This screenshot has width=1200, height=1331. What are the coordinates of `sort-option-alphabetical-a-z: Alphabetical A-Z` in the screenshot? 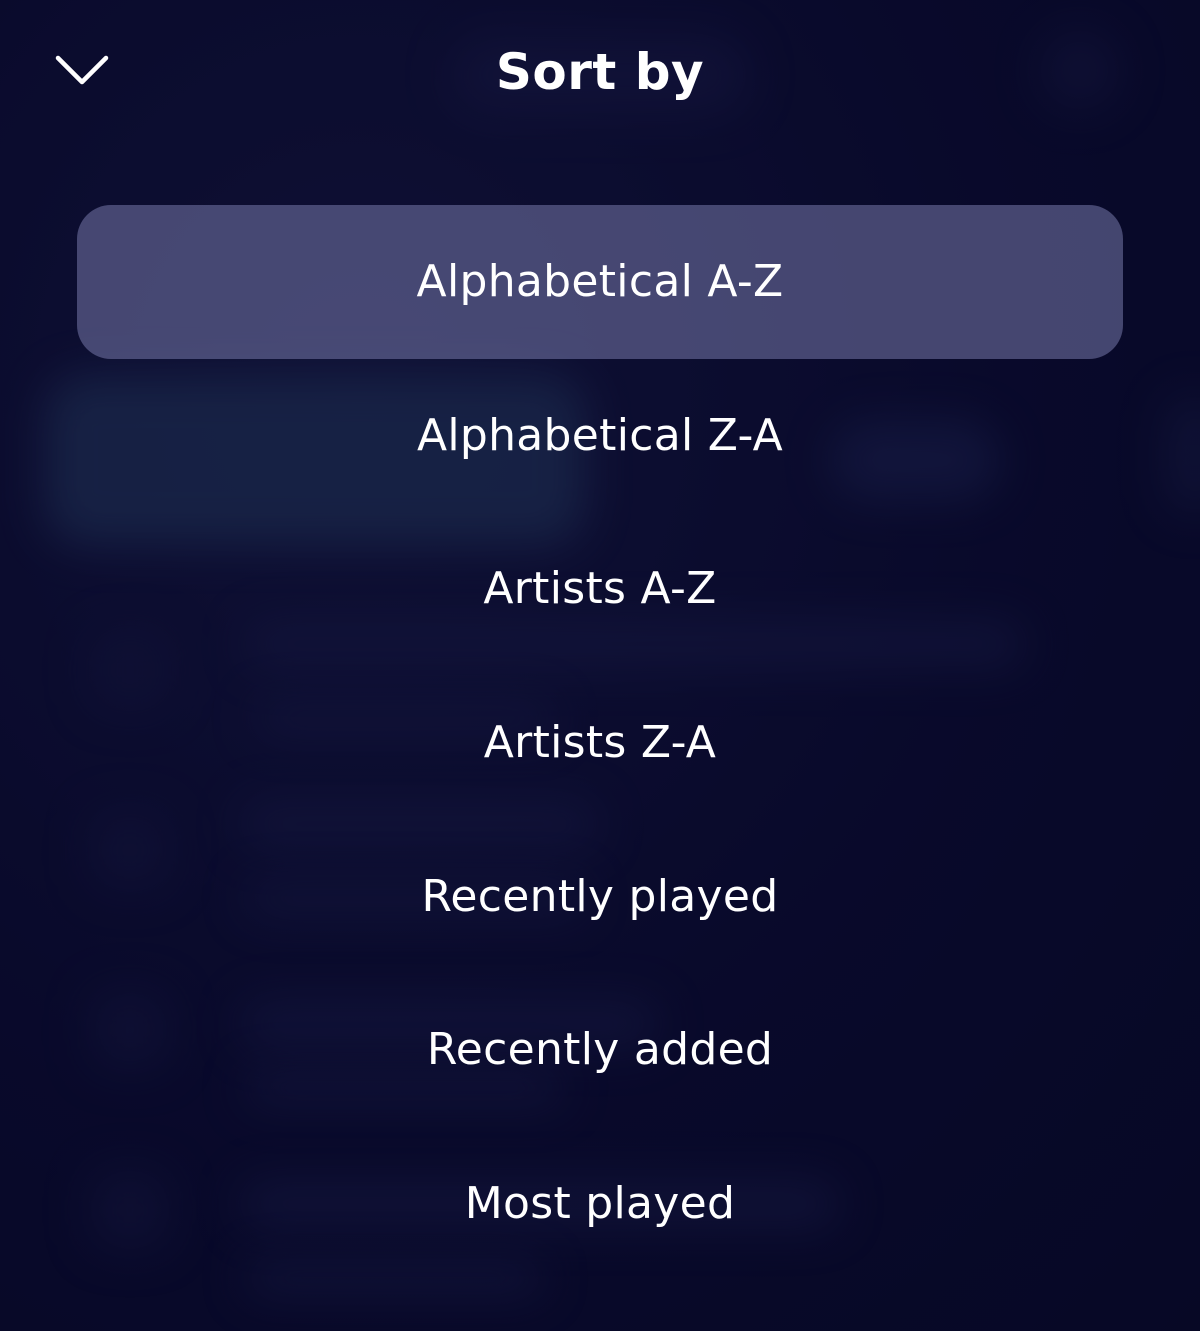 It's located at (600, 282).